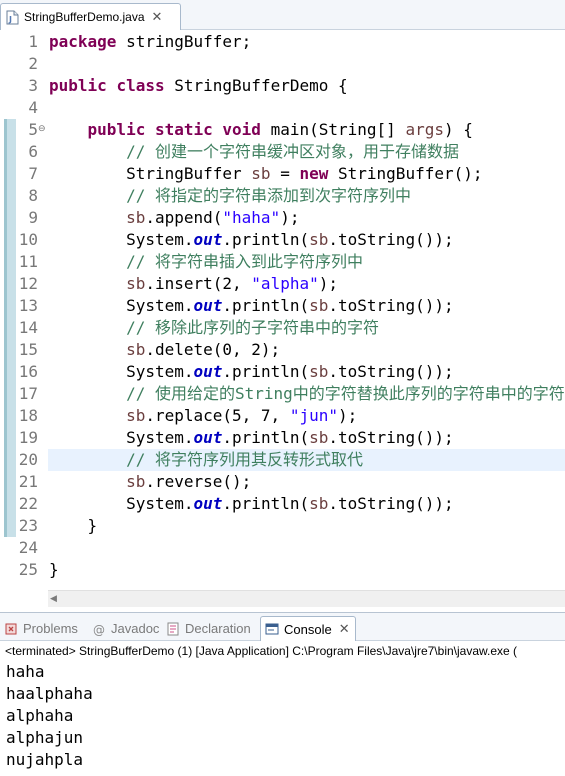 This screenshot has width=565, height=776. I want to click on code-line: 4, so click(282, 108).